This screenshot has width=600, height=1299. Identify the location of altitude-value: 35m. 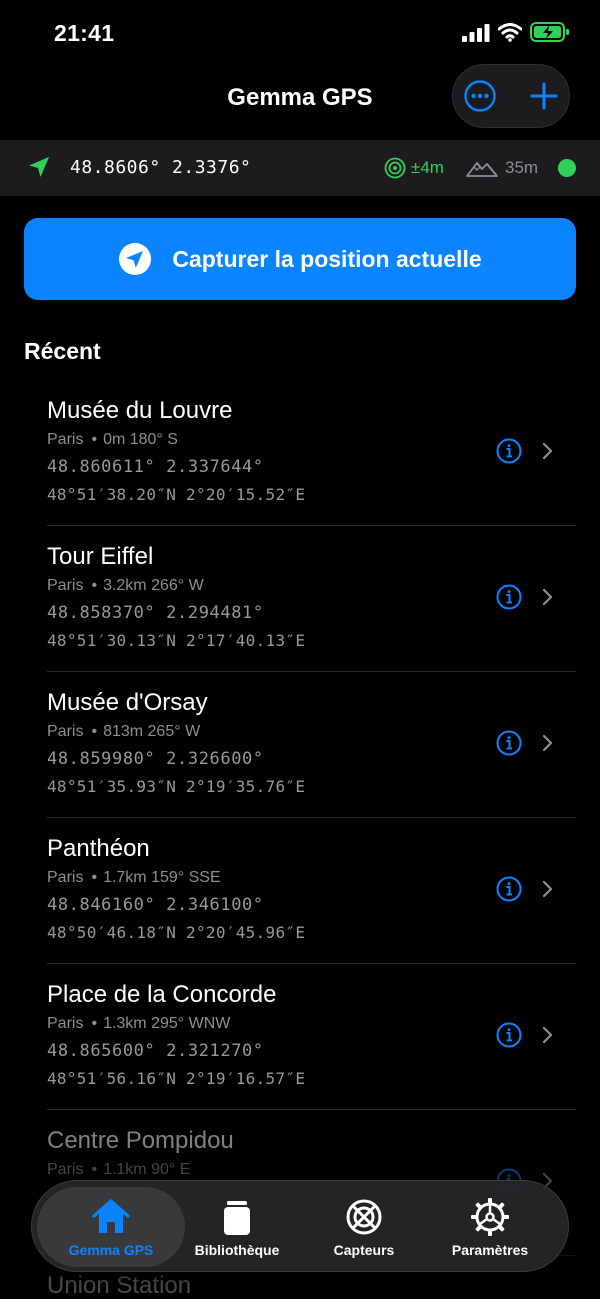
(522, 167).